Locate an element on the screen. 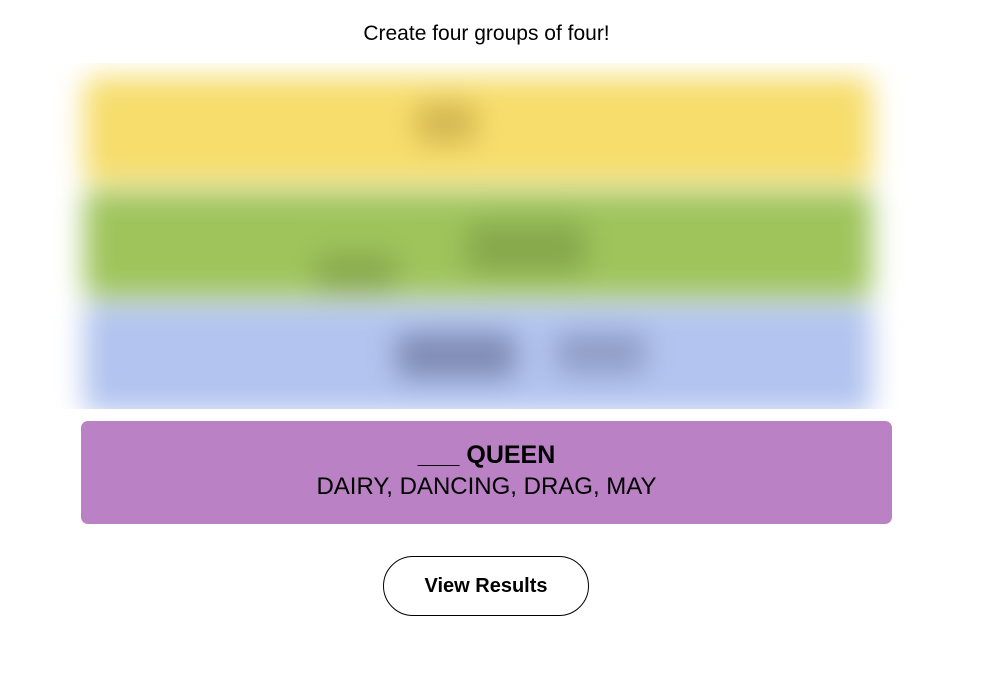 The height and width of the screenshot is (679, 983). view-results-button: View Results is located at coordinates (486, 586).